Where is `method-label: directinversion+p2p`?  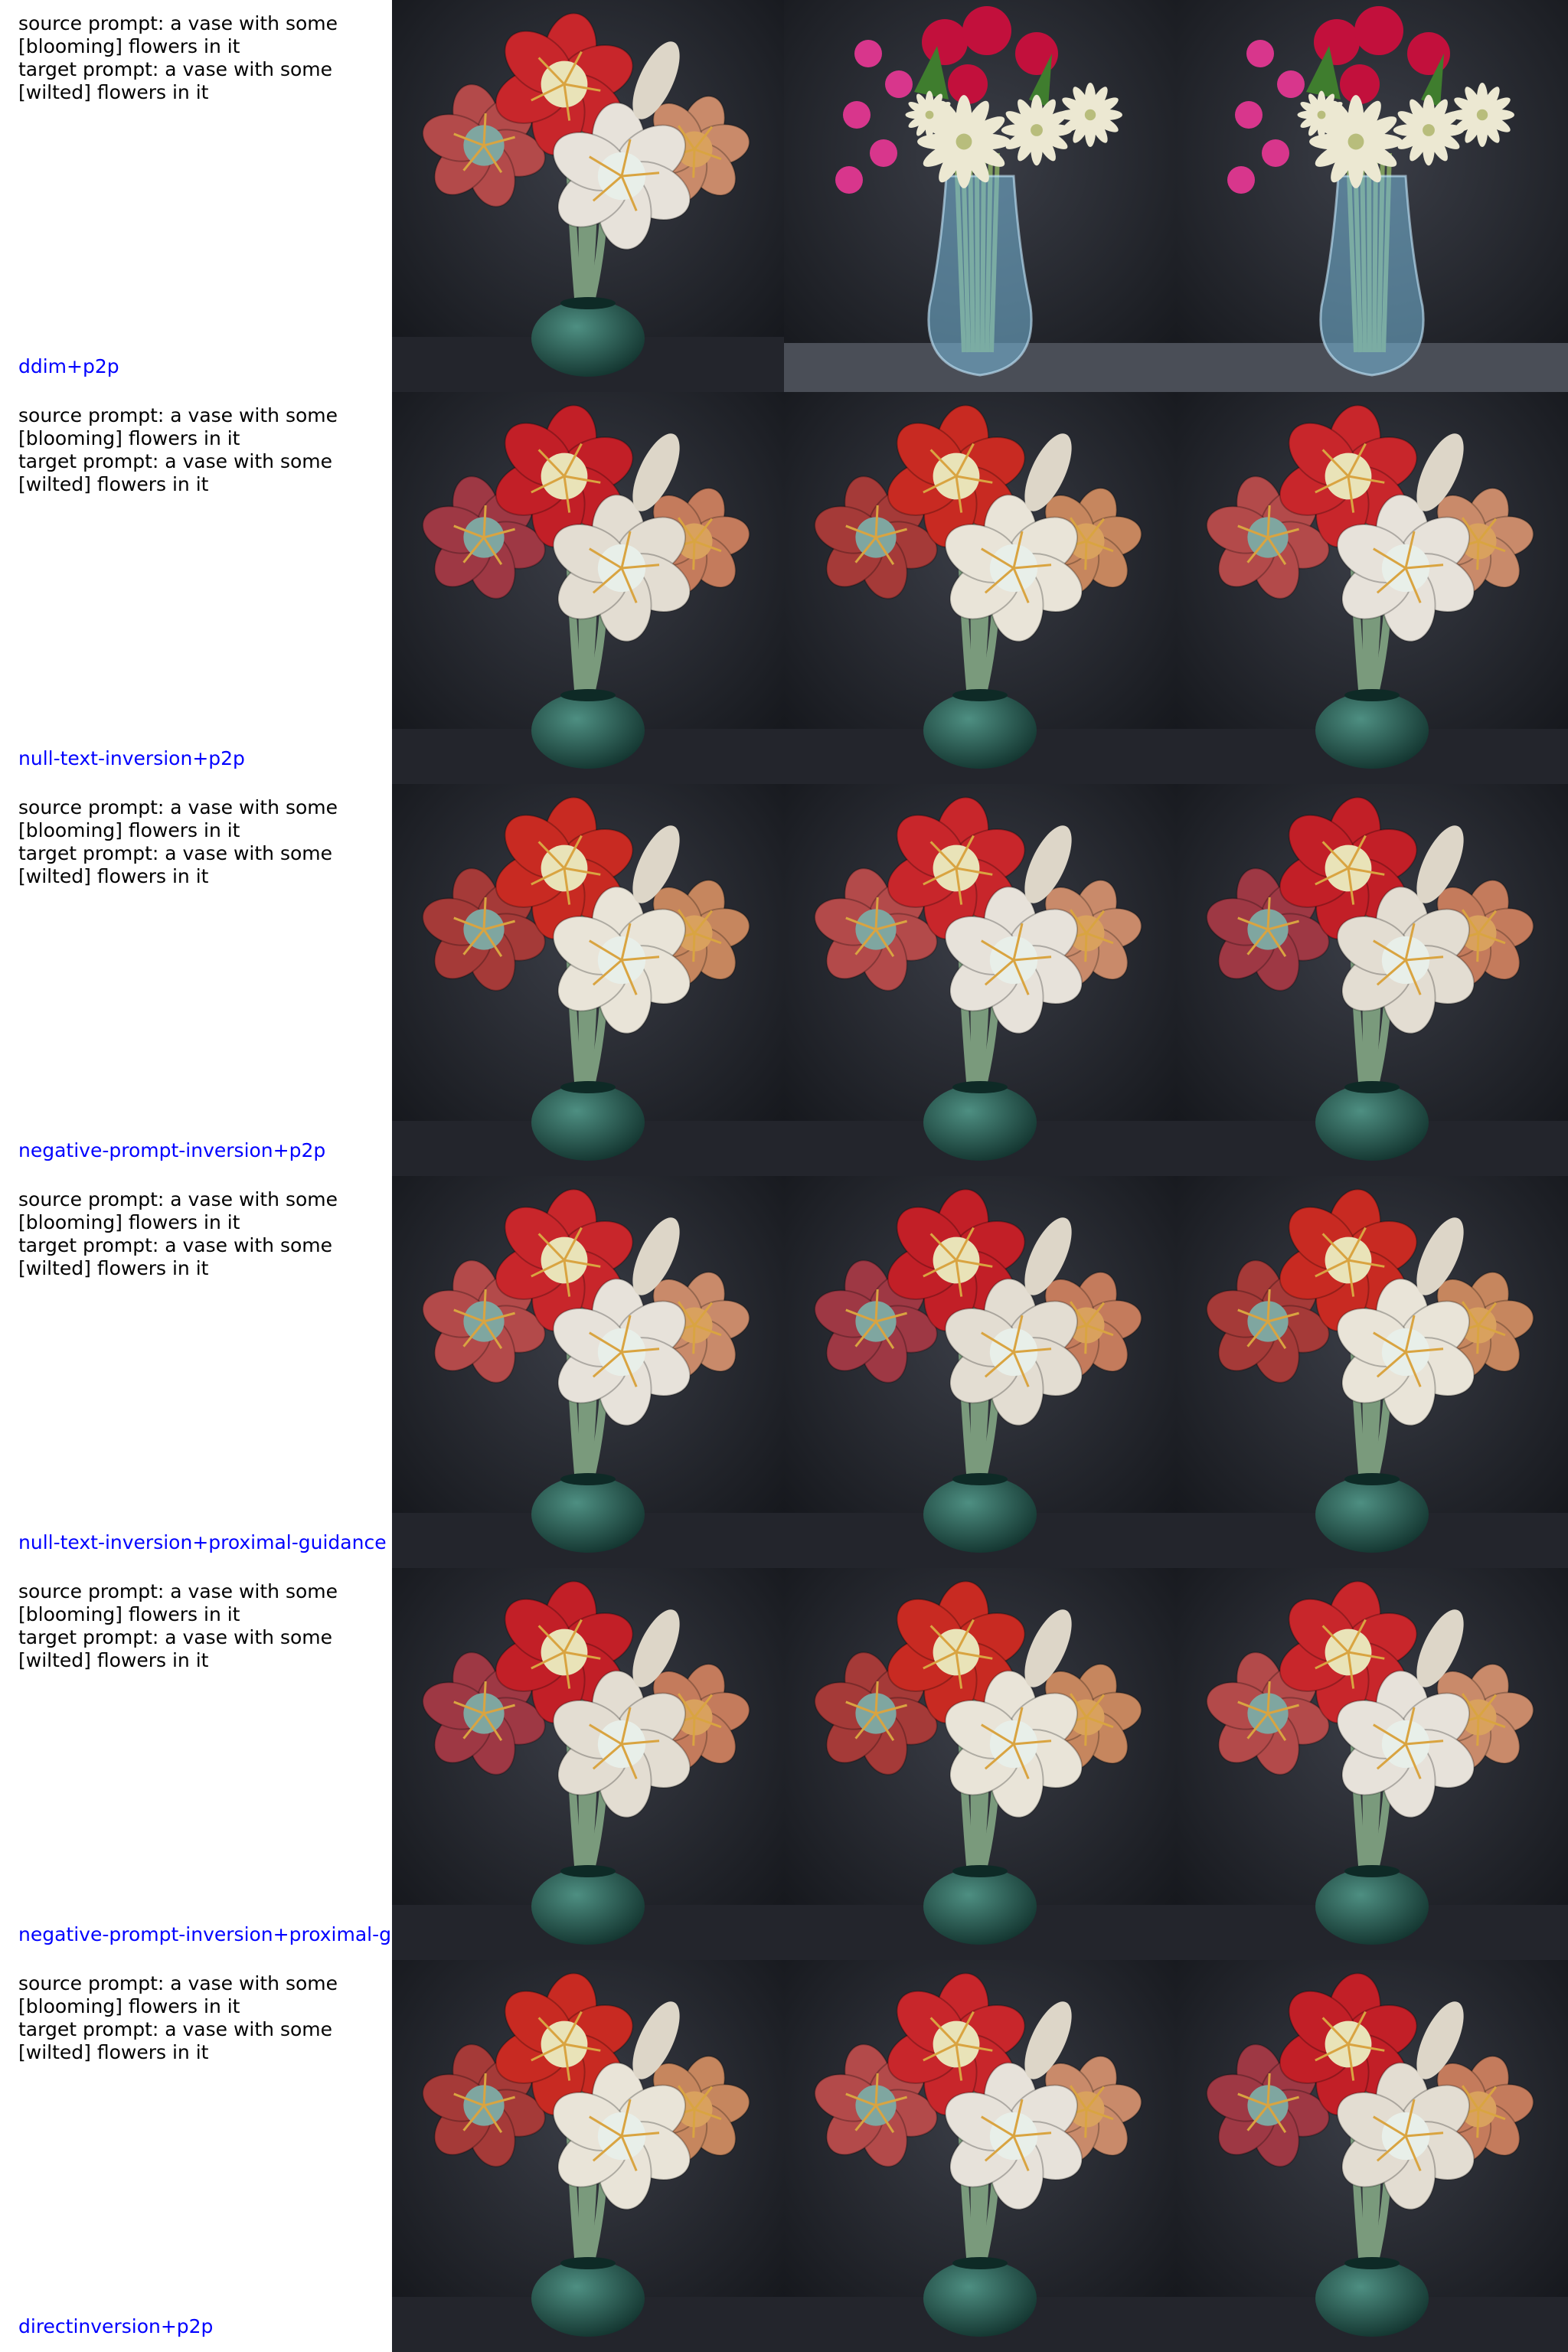
method-label: directinversion+p2p is located at coordinates (116, 2326).